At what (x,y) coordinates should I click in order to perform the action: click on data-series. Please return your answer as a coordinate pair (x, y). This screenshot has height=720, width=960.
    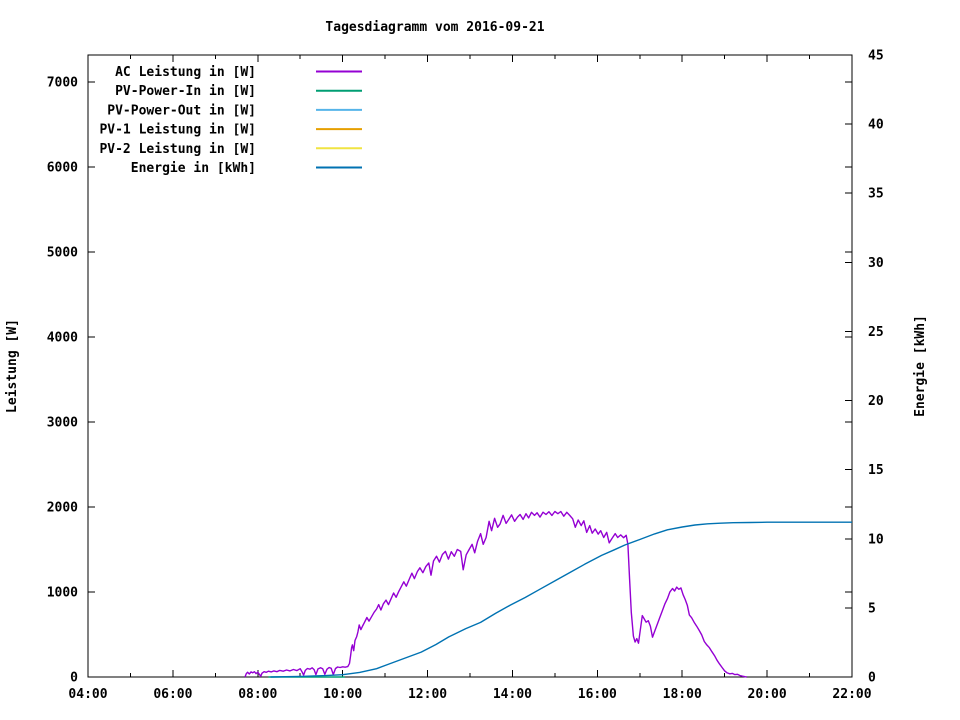
    Looking at the image, I should click on (548, 594).